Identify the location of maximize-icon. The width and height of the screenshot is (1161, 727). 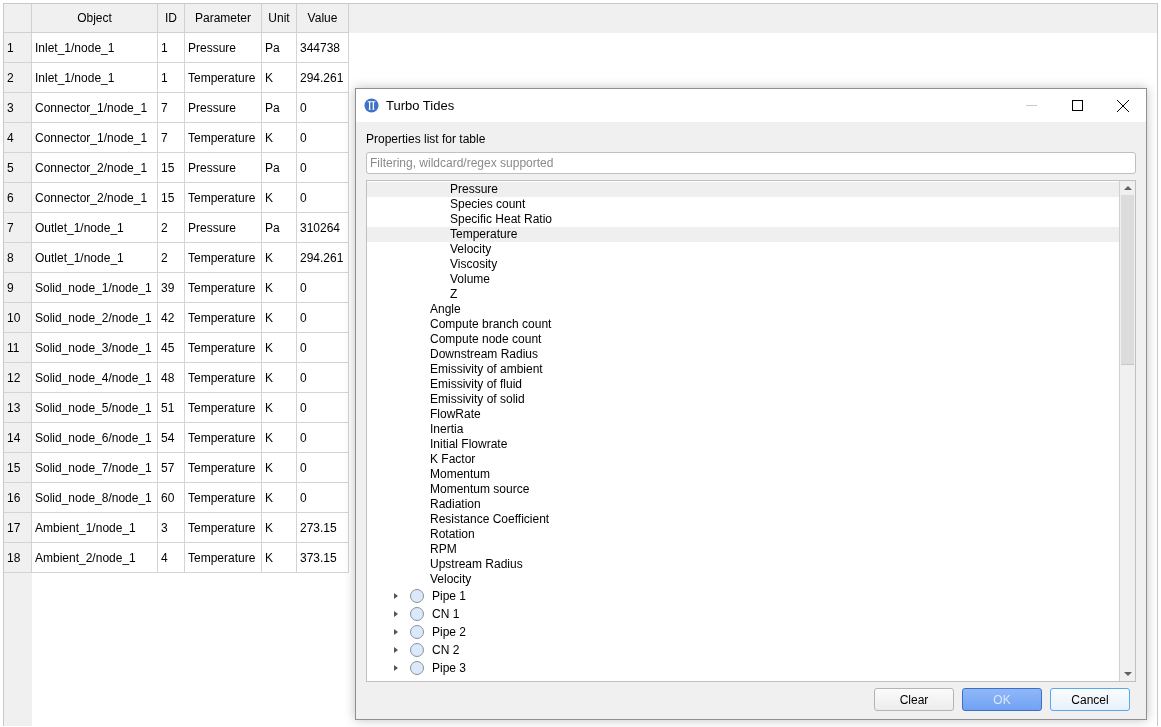
(1077, 105).